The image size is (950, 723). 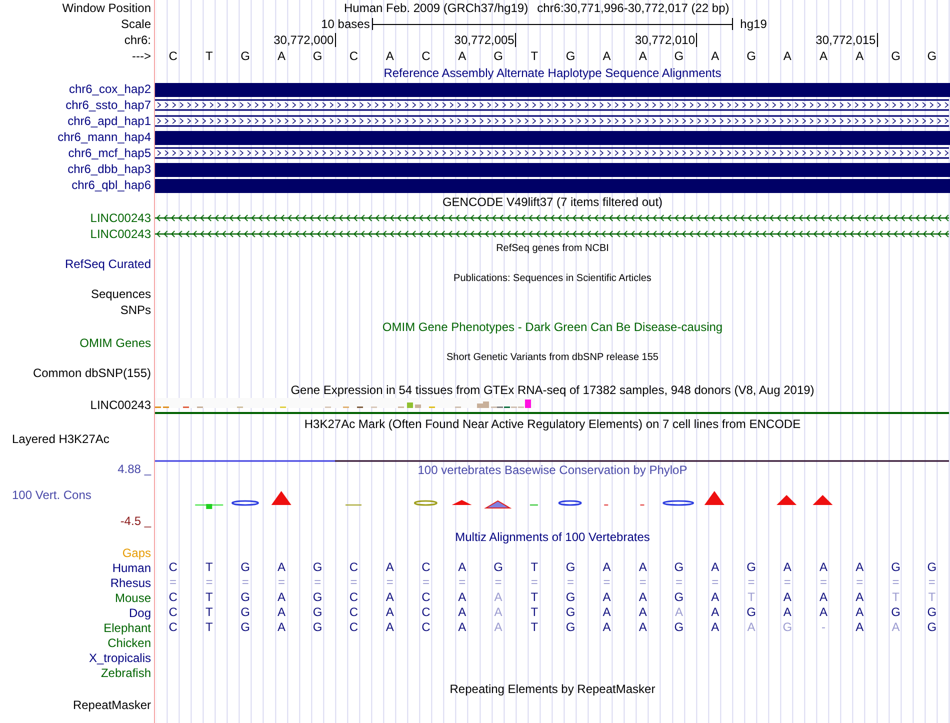 What do you see at coordinates (106, 8) in the screenshot?
I see `row-label: Window Position` at bounding box center [106, 8].